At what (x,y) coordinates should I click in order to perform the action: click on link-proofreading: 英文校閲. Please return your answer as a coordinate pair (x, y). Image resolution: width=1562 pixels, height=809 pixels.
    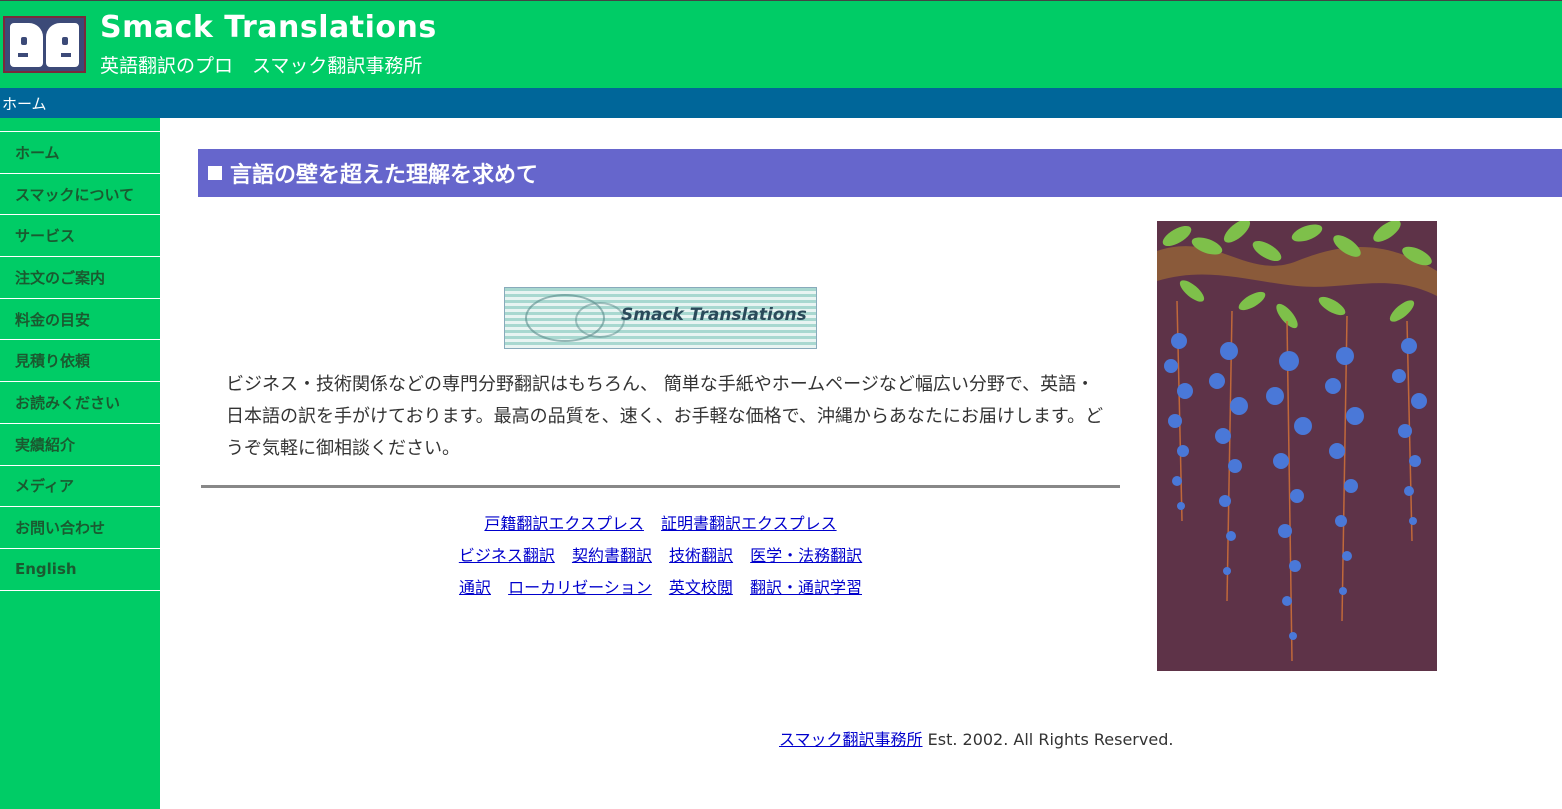
    Looking at the image, I should click on (701, 587).